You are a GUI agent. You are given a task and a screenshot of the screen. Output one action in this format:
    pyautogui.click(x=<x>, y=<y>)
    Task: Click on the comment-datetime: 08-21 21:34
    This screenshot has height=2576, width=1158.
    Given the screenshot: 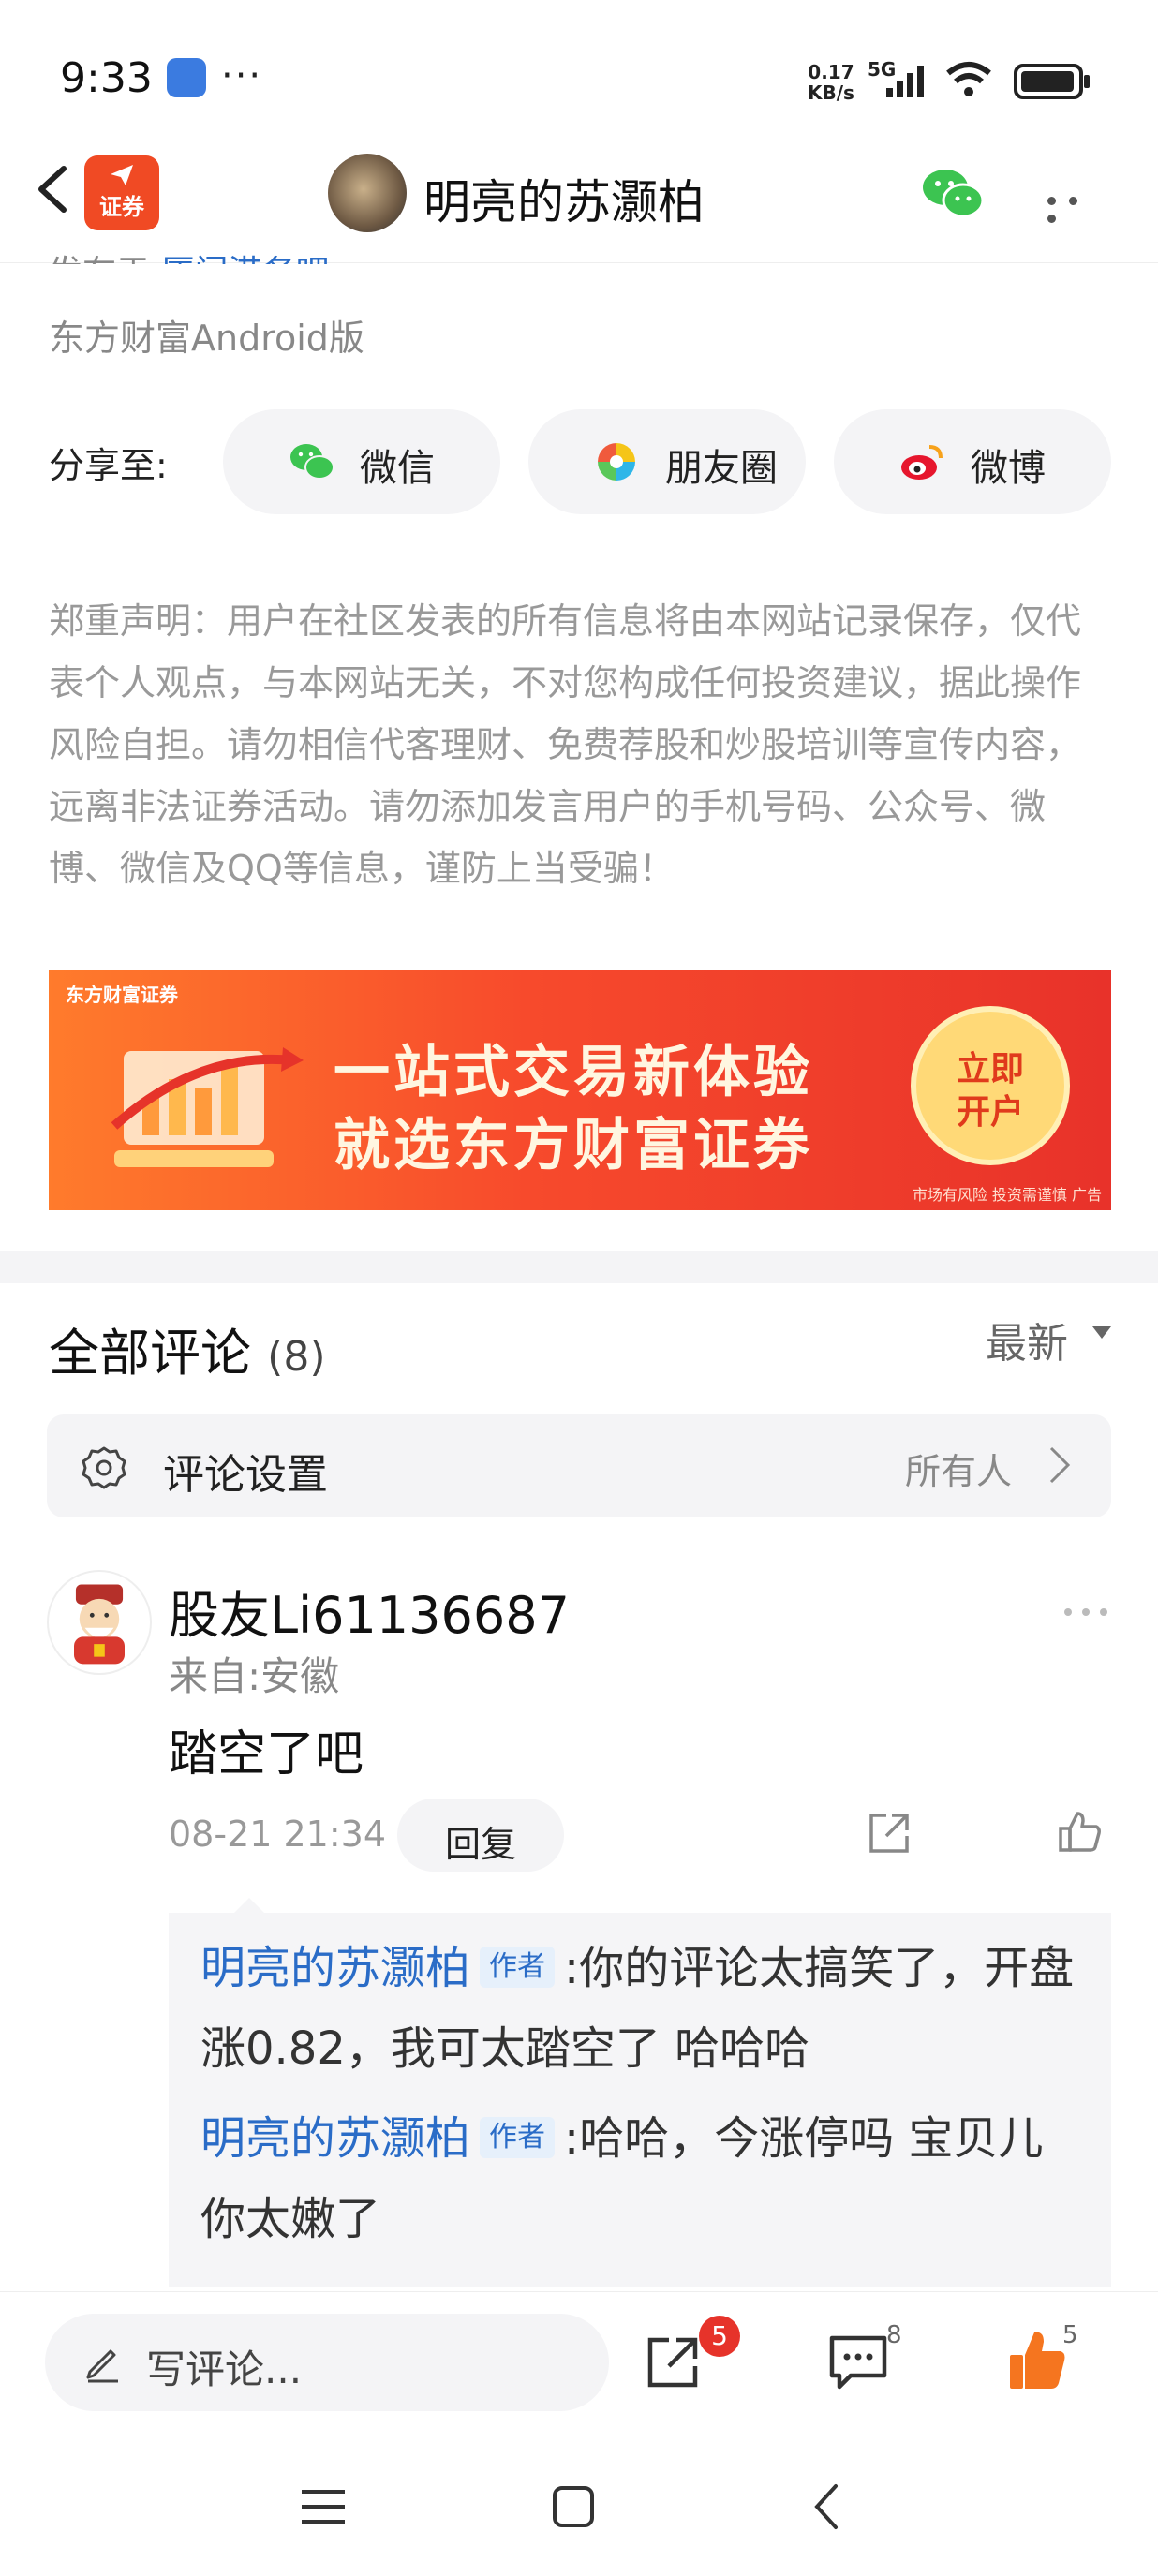 What is the action you would take?
    pyautogui.click(x=278, y=1834)
    